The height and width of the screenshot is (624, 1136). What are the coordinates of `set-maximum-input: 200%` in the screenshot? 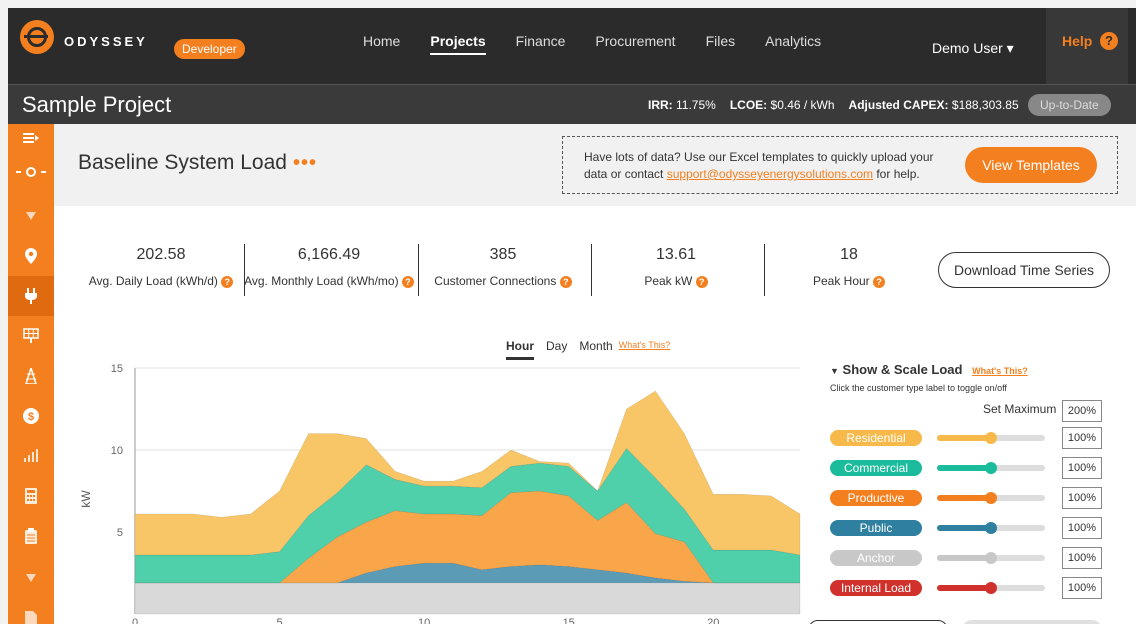 It's located at (1082, 411).